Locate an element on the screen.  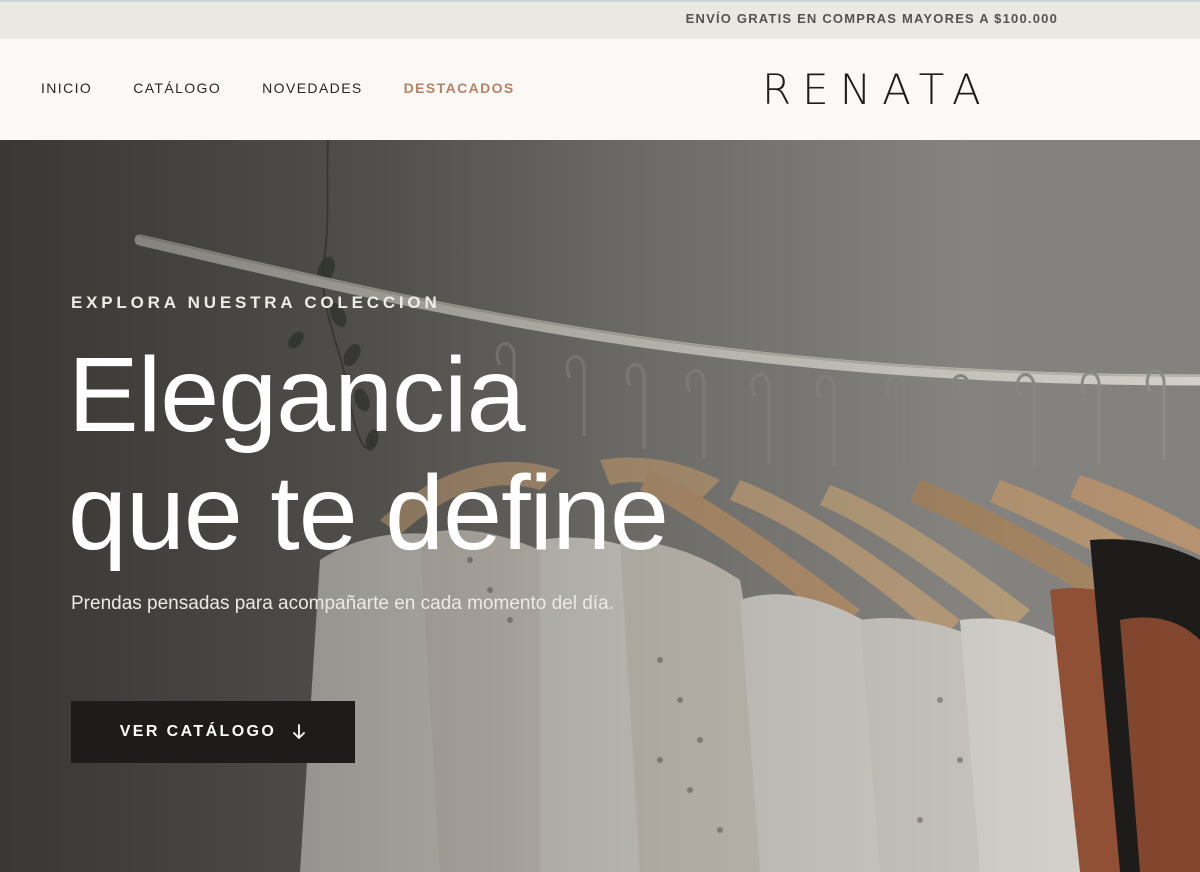
hero-eyebrow: EXPLORA NUESTRA COLECCION is located at coordinates (256, 302).